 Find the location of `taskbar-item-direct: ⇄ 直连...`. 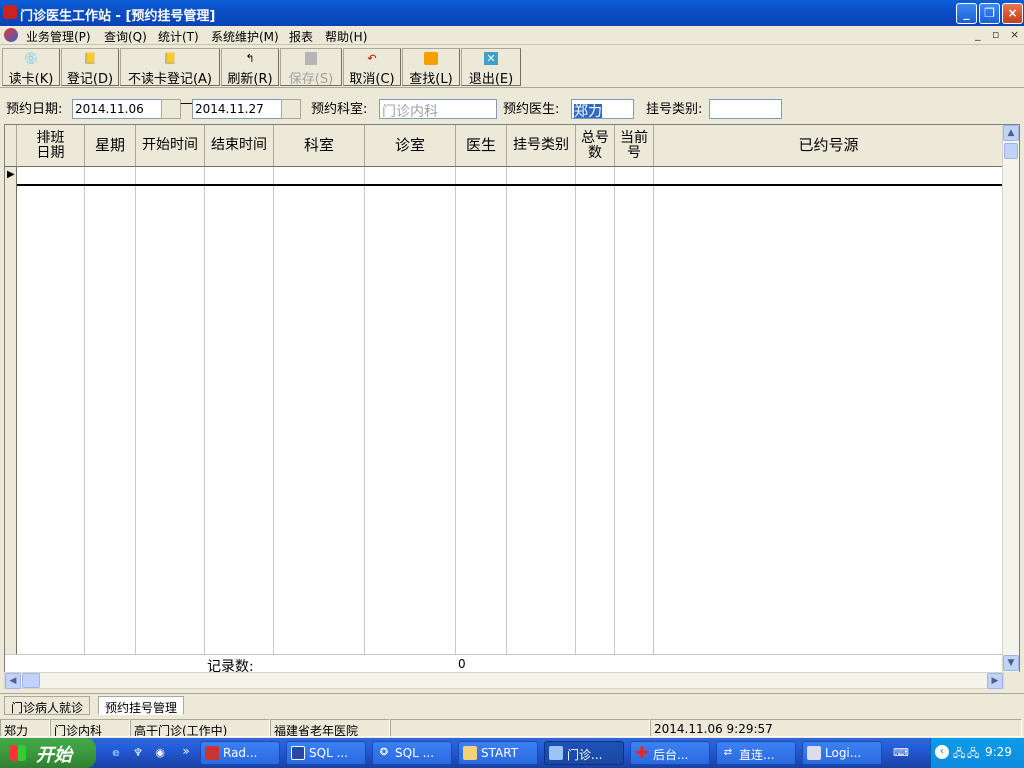

taskbar-item-direct: ⇄ 直连... is located at coordinates (756, 753).